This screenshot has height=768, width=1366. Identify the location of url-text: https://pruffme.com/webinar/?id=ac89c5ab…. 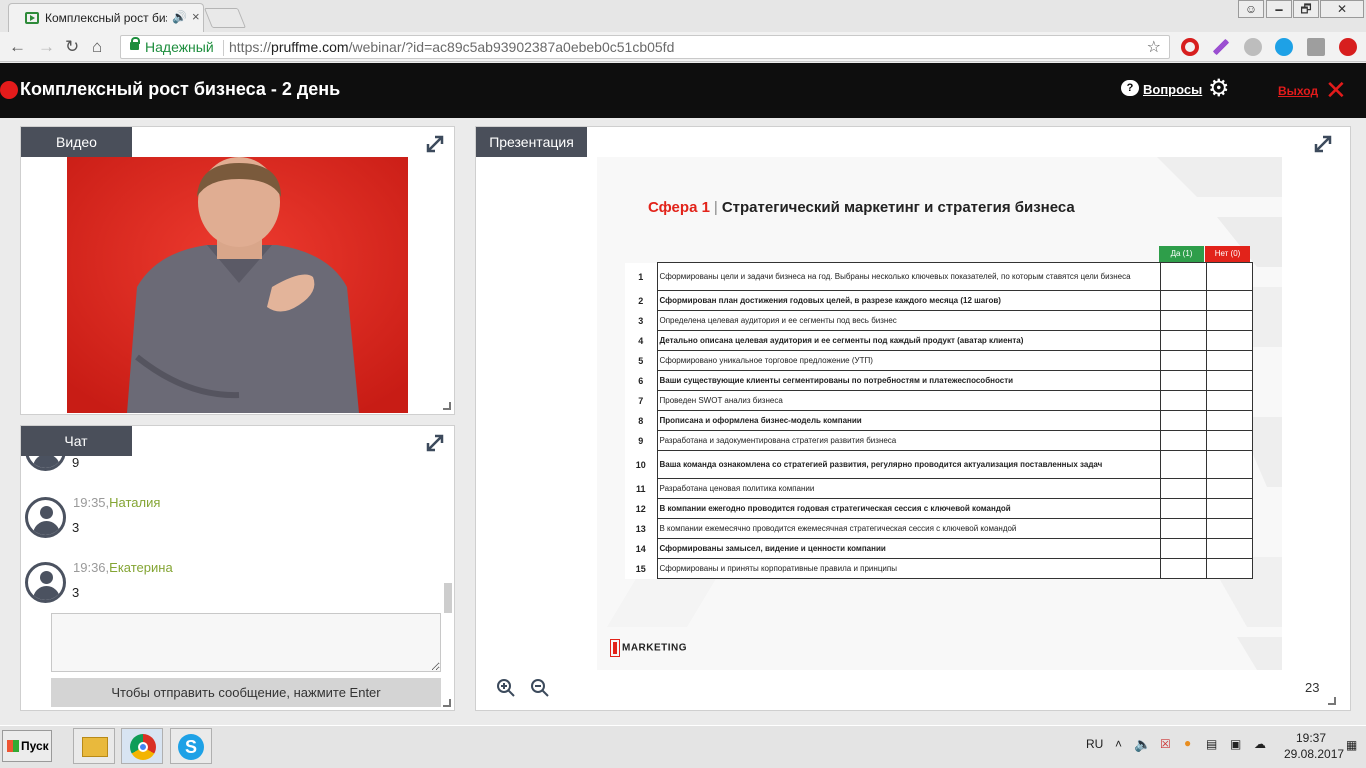
(451, 47).